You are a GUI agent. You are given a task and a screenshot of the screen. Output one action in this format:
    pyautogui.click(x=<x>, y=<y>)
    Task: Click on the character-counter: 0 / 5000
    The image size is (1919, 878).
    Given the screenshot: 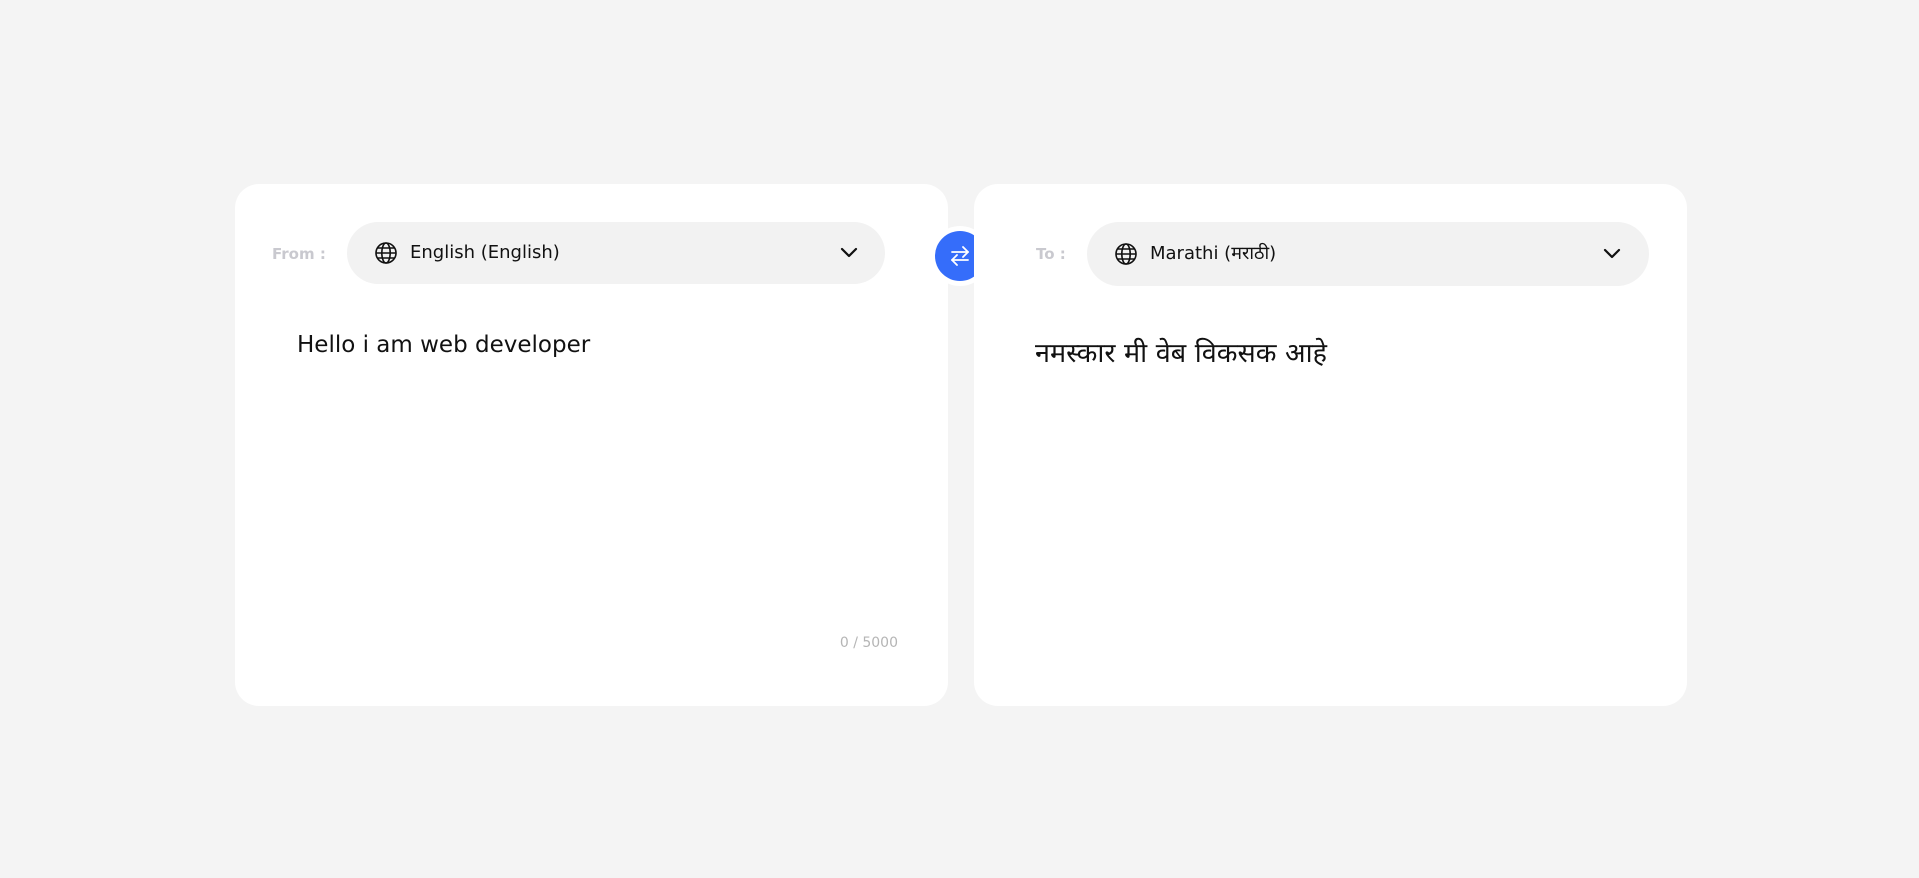 What is the action you would take?
    pyautogui.click(x=868, y=643)
    